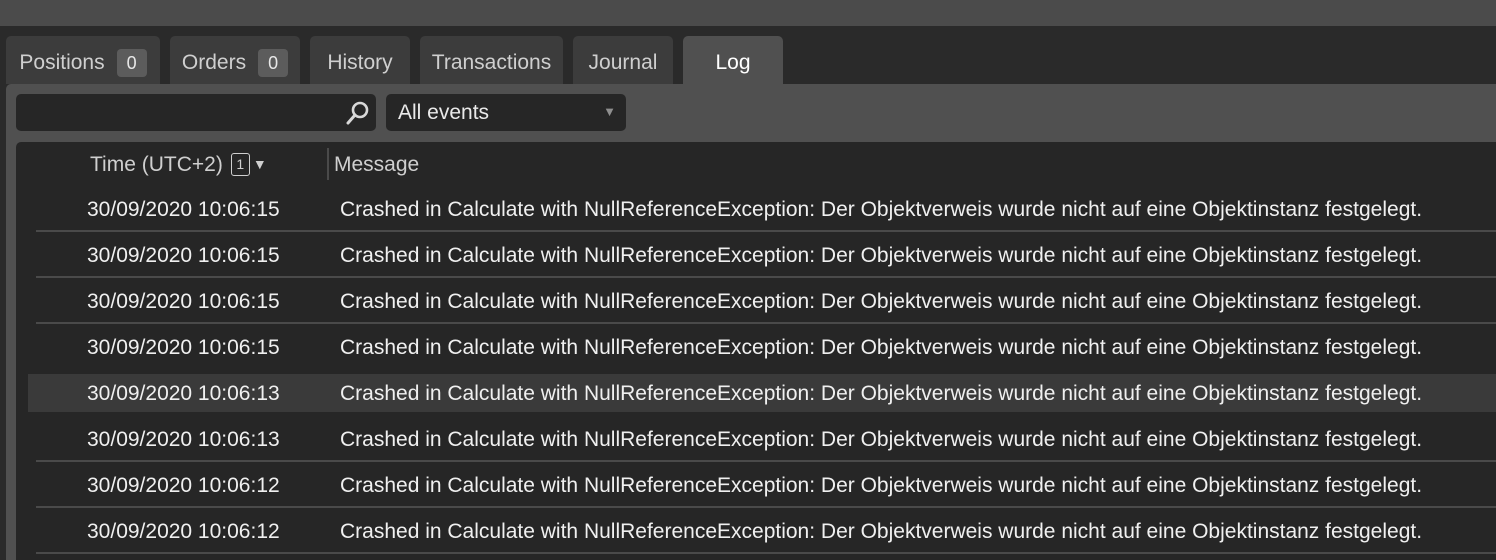  What do you see at coordinates (62, 62) in the screenshot?
I see `tab-label: Positions` at bounding box center [62, 62].